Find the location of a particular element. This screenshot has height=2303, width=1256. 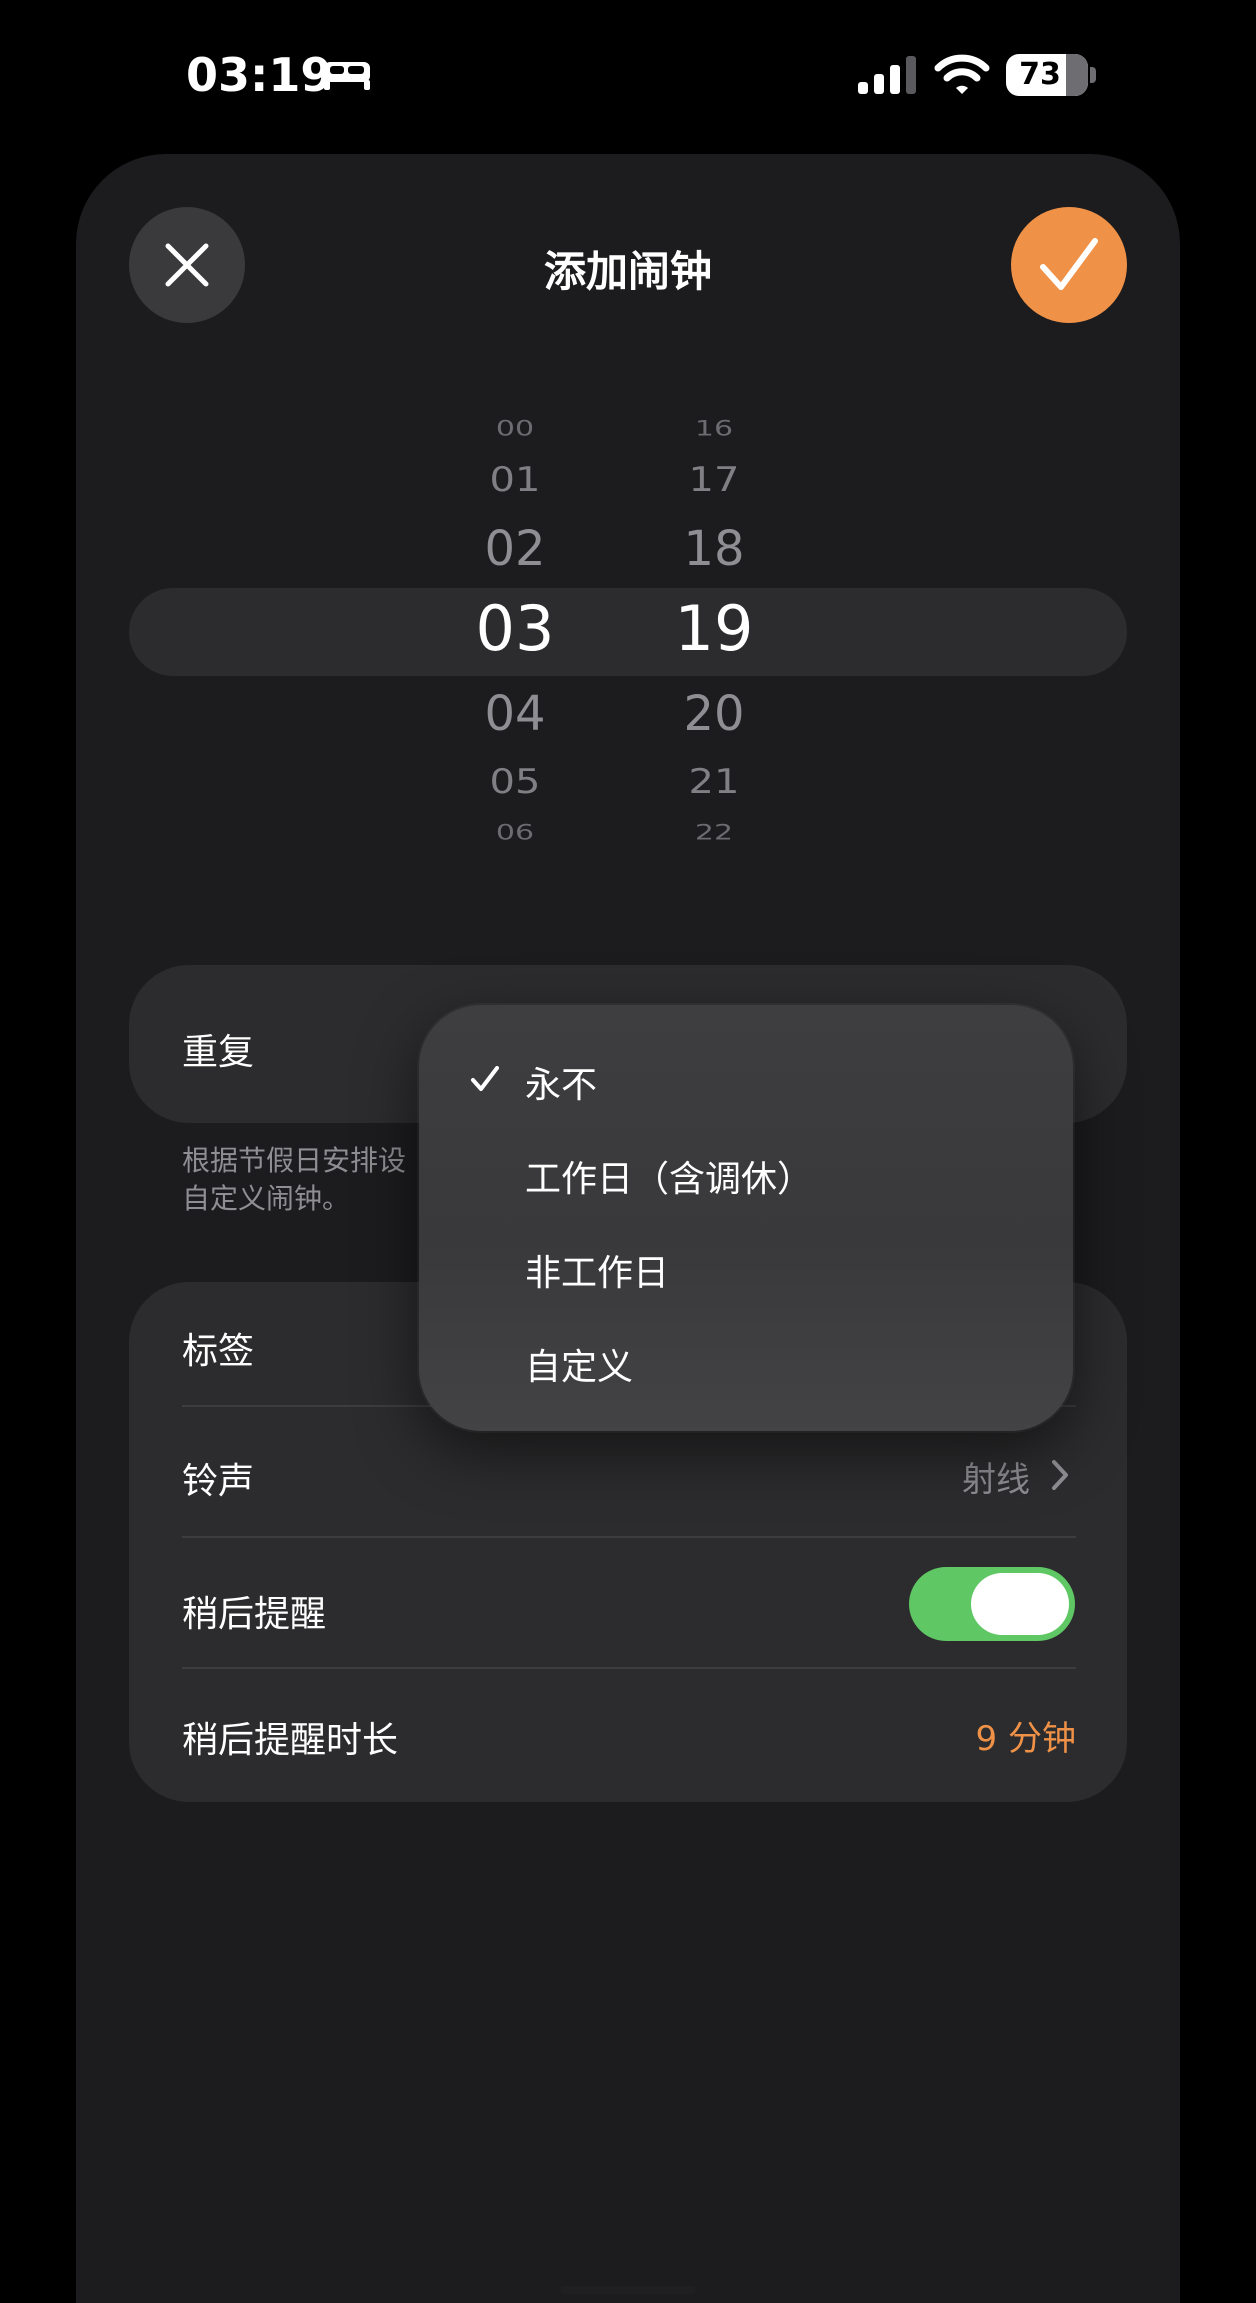

minute-option: 16 is located at coordinates (714, 429).